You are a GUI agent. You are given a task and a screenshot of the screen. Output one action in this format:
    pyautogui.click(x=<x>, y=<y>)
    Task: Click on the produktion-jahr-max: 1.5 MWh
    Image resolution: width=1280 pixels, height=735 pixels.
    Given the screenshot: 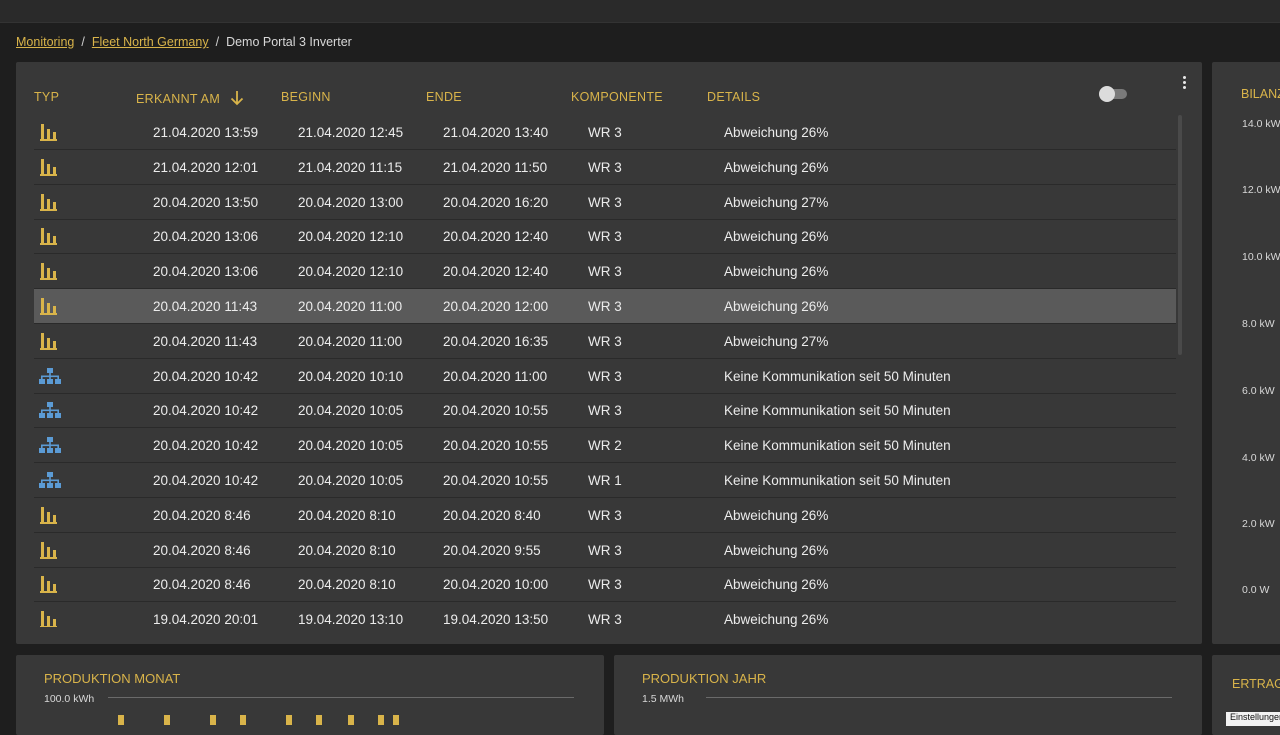 What is the action you would take?
    pyautogui.click(x=663, y=699)
    